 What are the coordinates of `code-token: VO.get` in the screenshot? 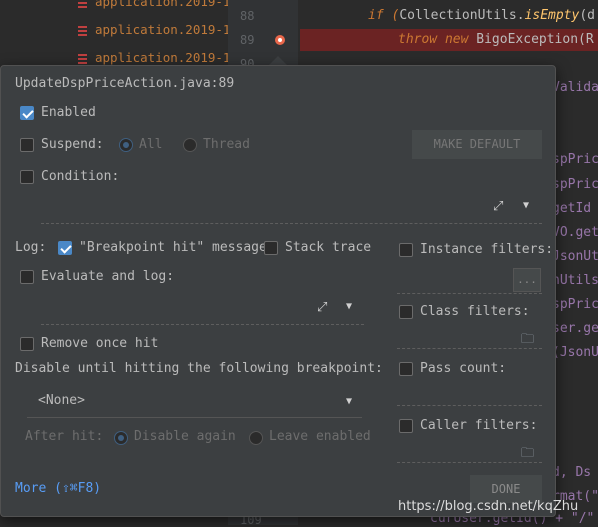 It's located at (575, 232).